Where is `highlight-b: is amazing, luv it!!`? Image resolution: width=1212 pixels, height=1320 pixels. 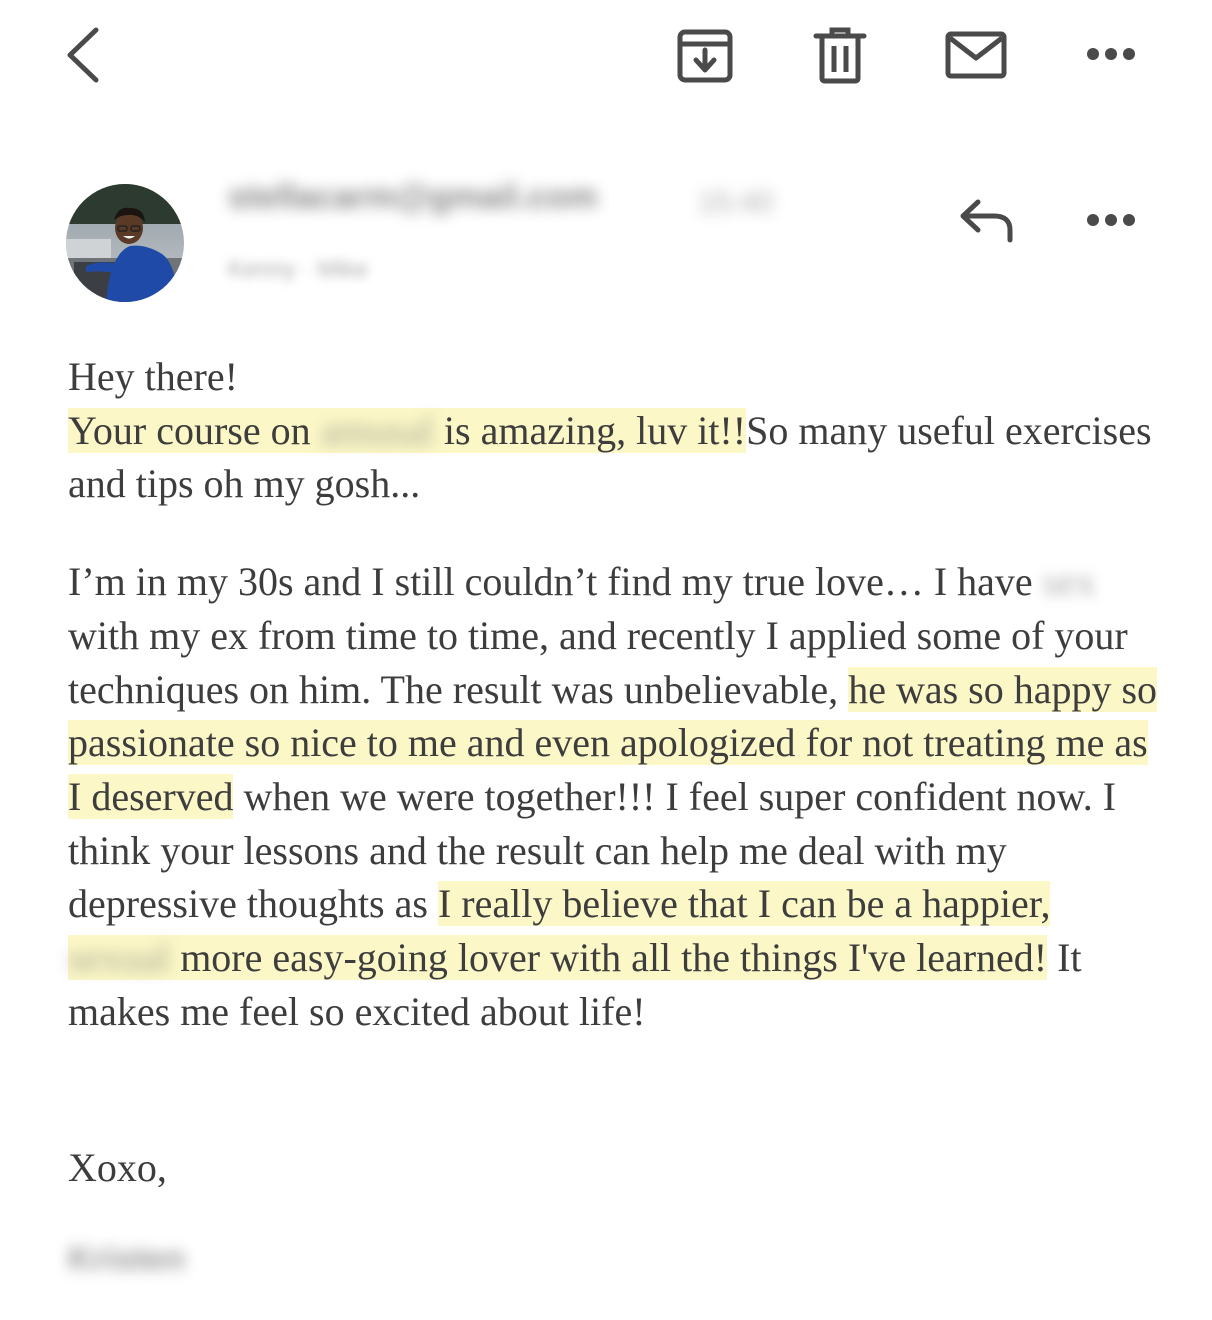 highlight-b: is amazing, luv it!! is located at coordinates (595, 430).